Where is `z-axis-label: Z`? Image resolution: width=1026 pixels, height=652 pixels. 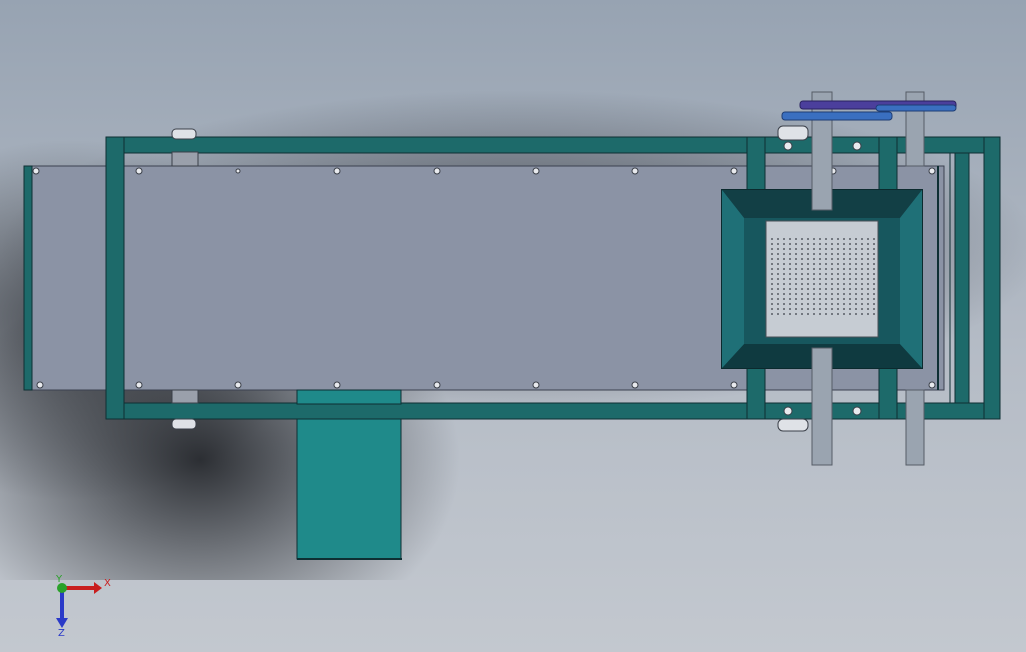 z-axis-label: Z is located at coordinates (61, 633).